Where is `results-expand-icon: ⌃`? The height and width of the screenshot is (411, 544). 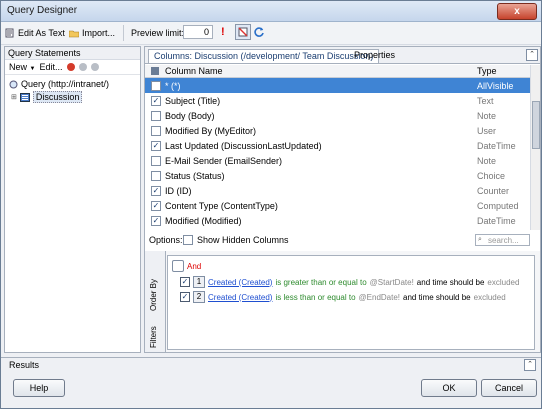 results-expand-icon: ⌃ is located at coordinates (530, 365).